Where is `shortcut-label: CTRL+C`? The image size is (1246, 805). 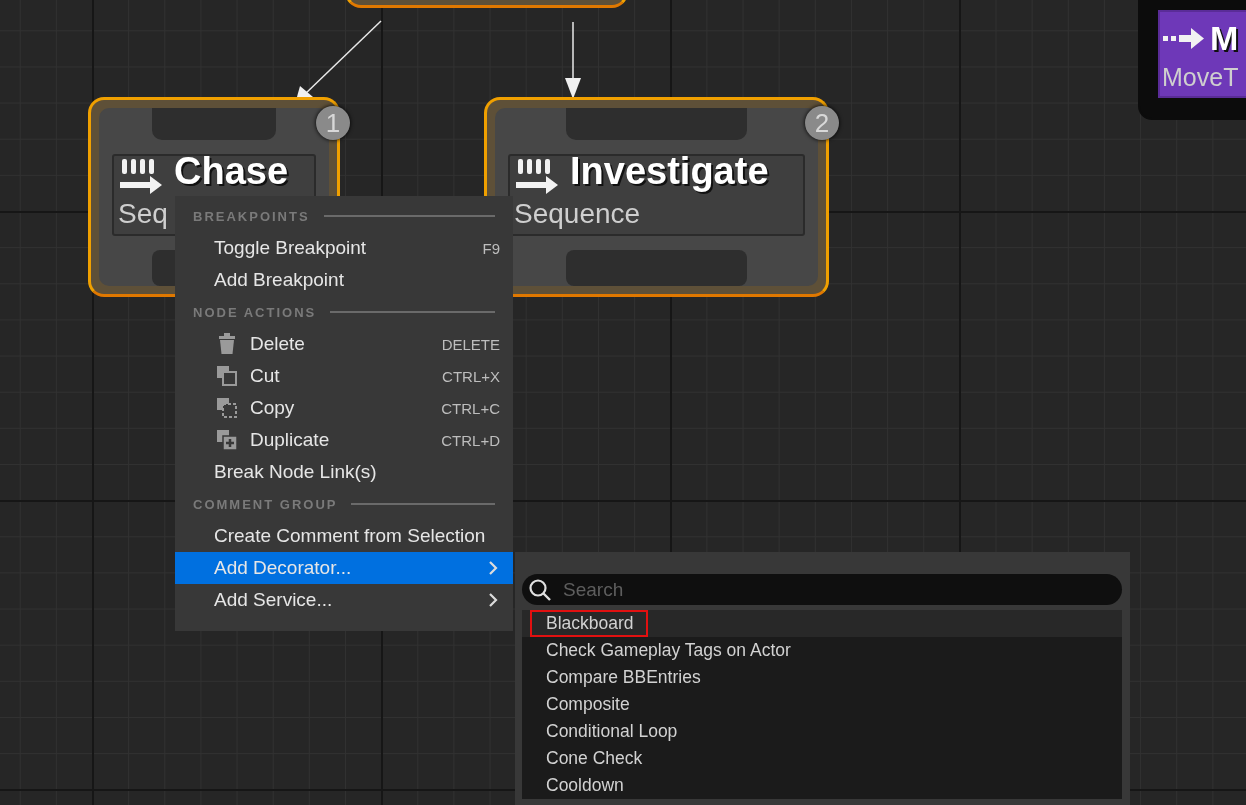 shortcut-label: CTRL+C is located at coordinates (470, 408).